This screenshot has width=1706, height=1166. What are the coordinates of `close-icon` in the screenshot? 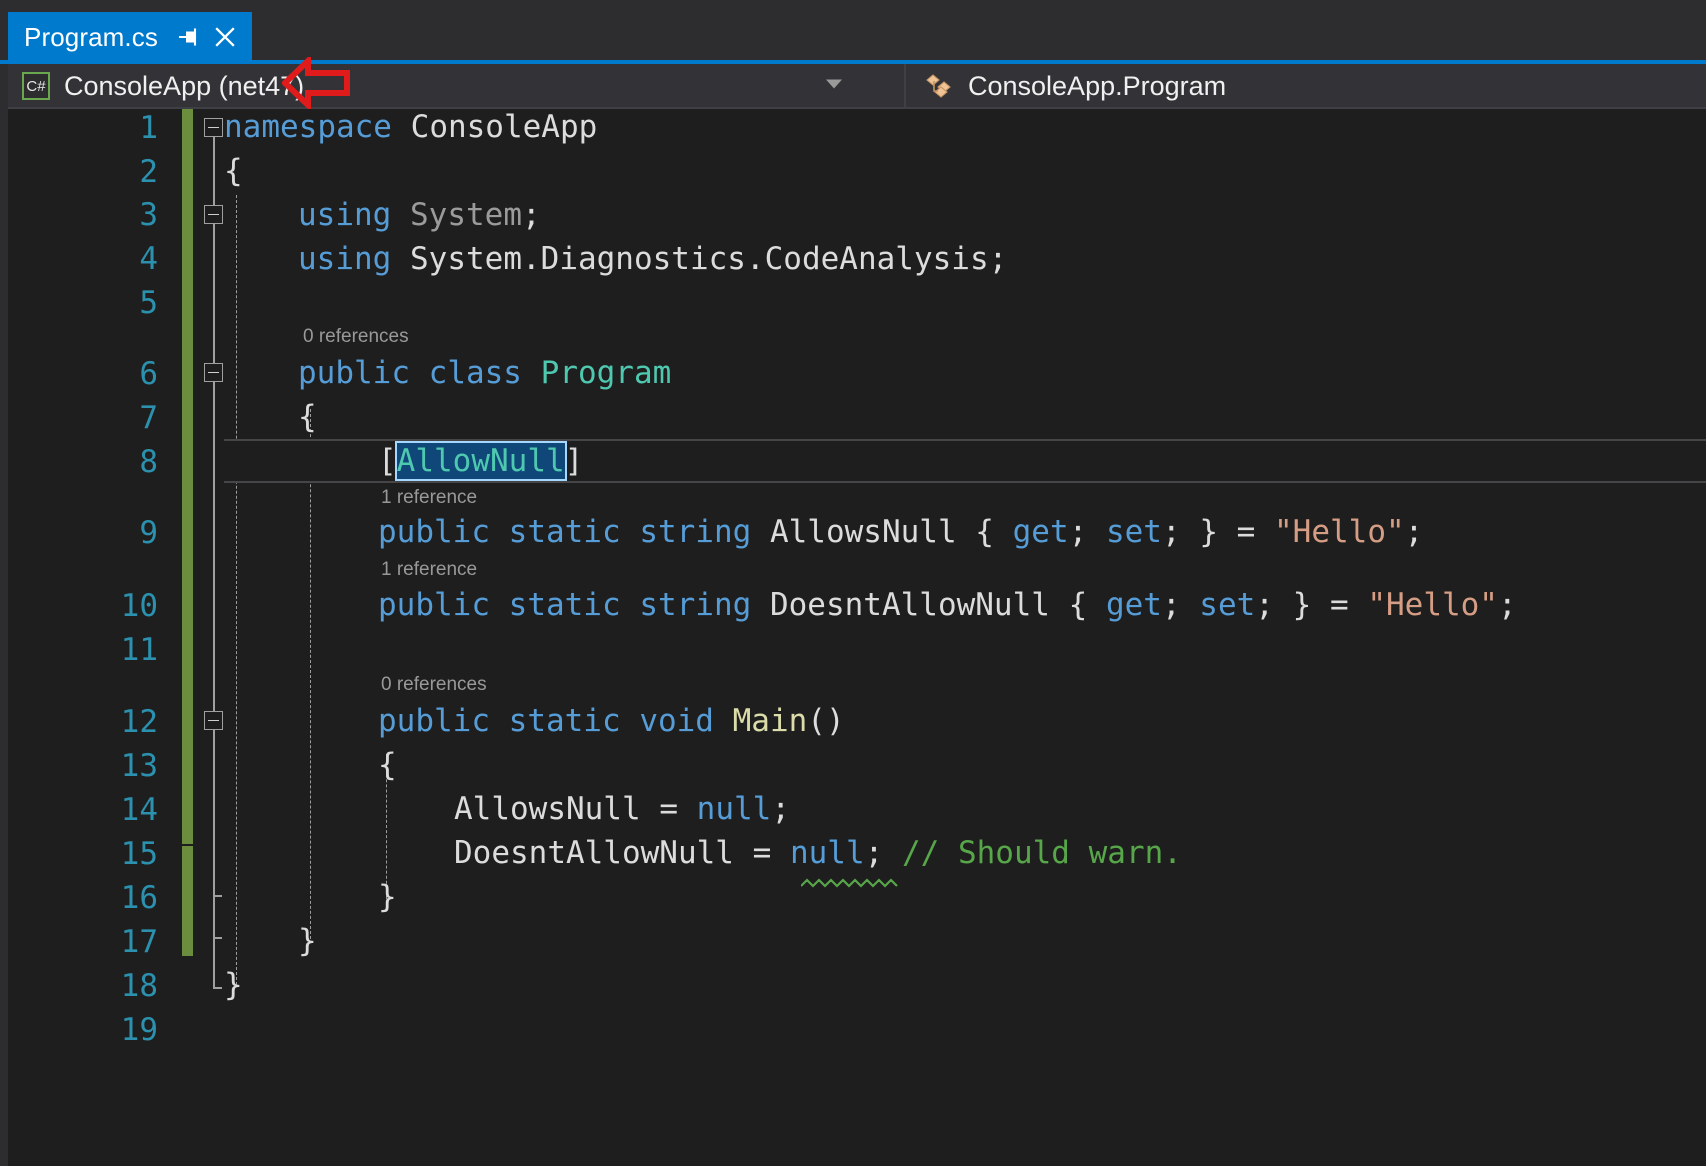 It's located at (225, 37).